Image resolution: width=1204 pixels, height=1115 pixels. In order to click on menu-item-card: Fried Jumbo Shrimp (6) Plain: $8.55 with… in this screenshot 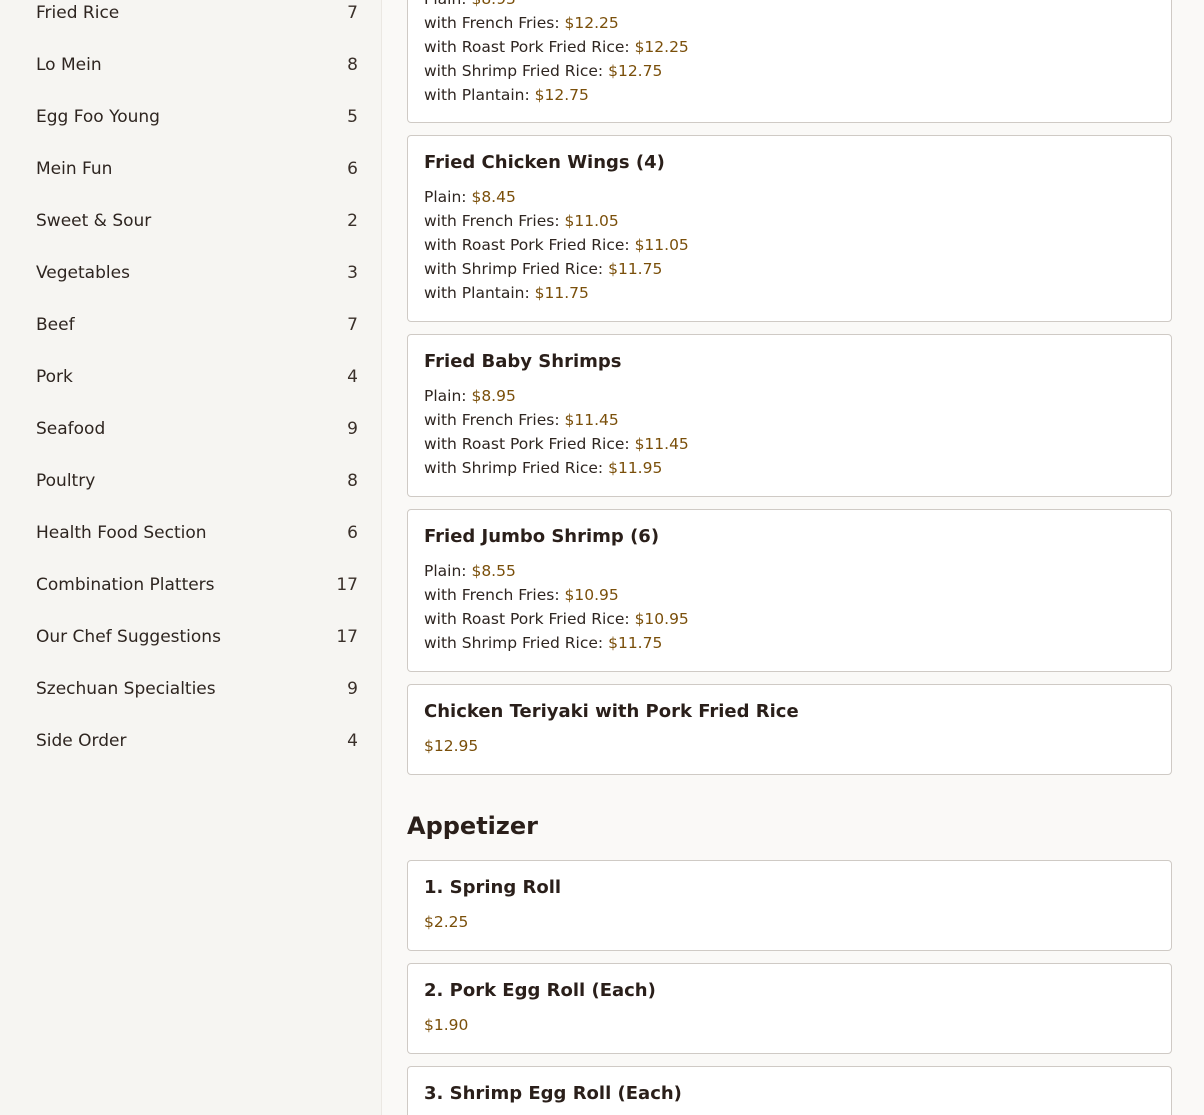, I will do `click(789, 590)`.